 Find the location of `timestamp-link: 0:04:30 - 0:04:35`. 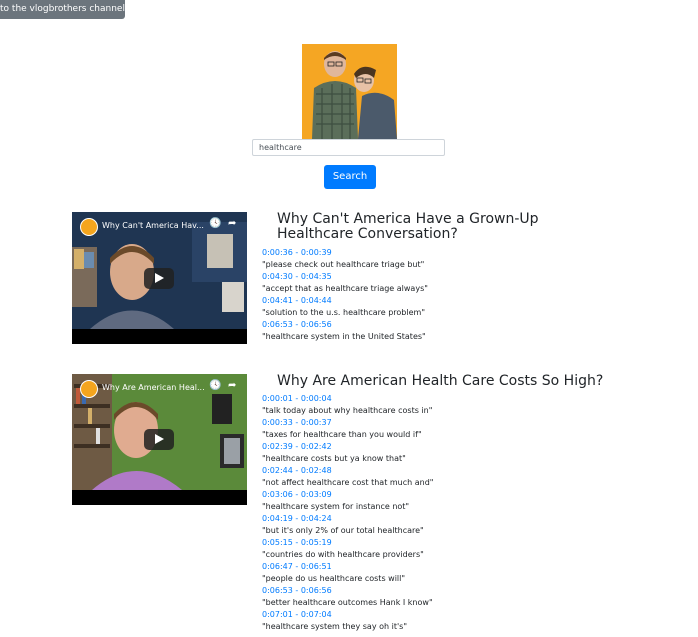

timestamp-link: 0:04:30 - 0:04:35 is located at coordinates (345, 277).